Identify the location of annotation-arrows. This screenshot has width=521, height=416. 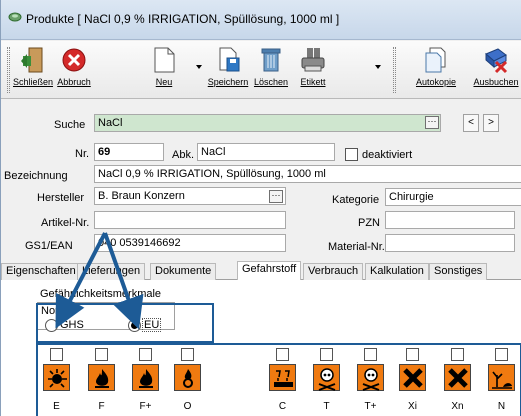
(99, 281).